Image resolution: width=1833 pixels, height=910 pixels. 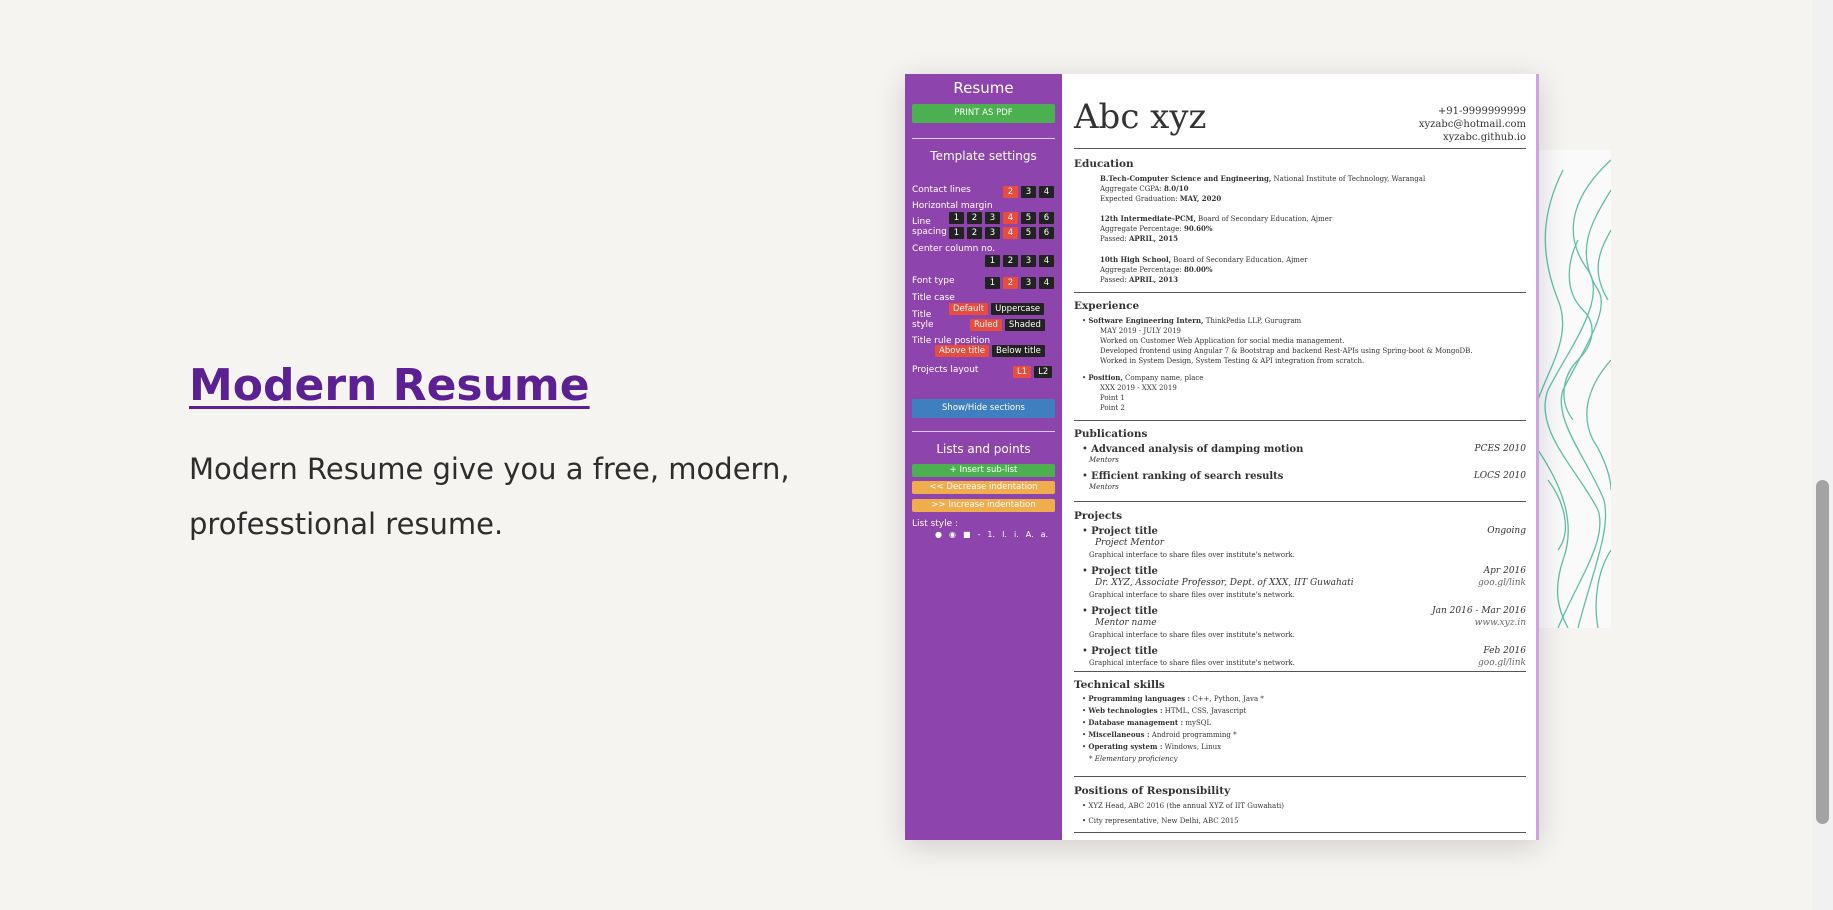 What do you see at coordinates (1506, 531) in the screenshot?
I see `project-item-date: Ongoing` at bounding box center [1506, 531].